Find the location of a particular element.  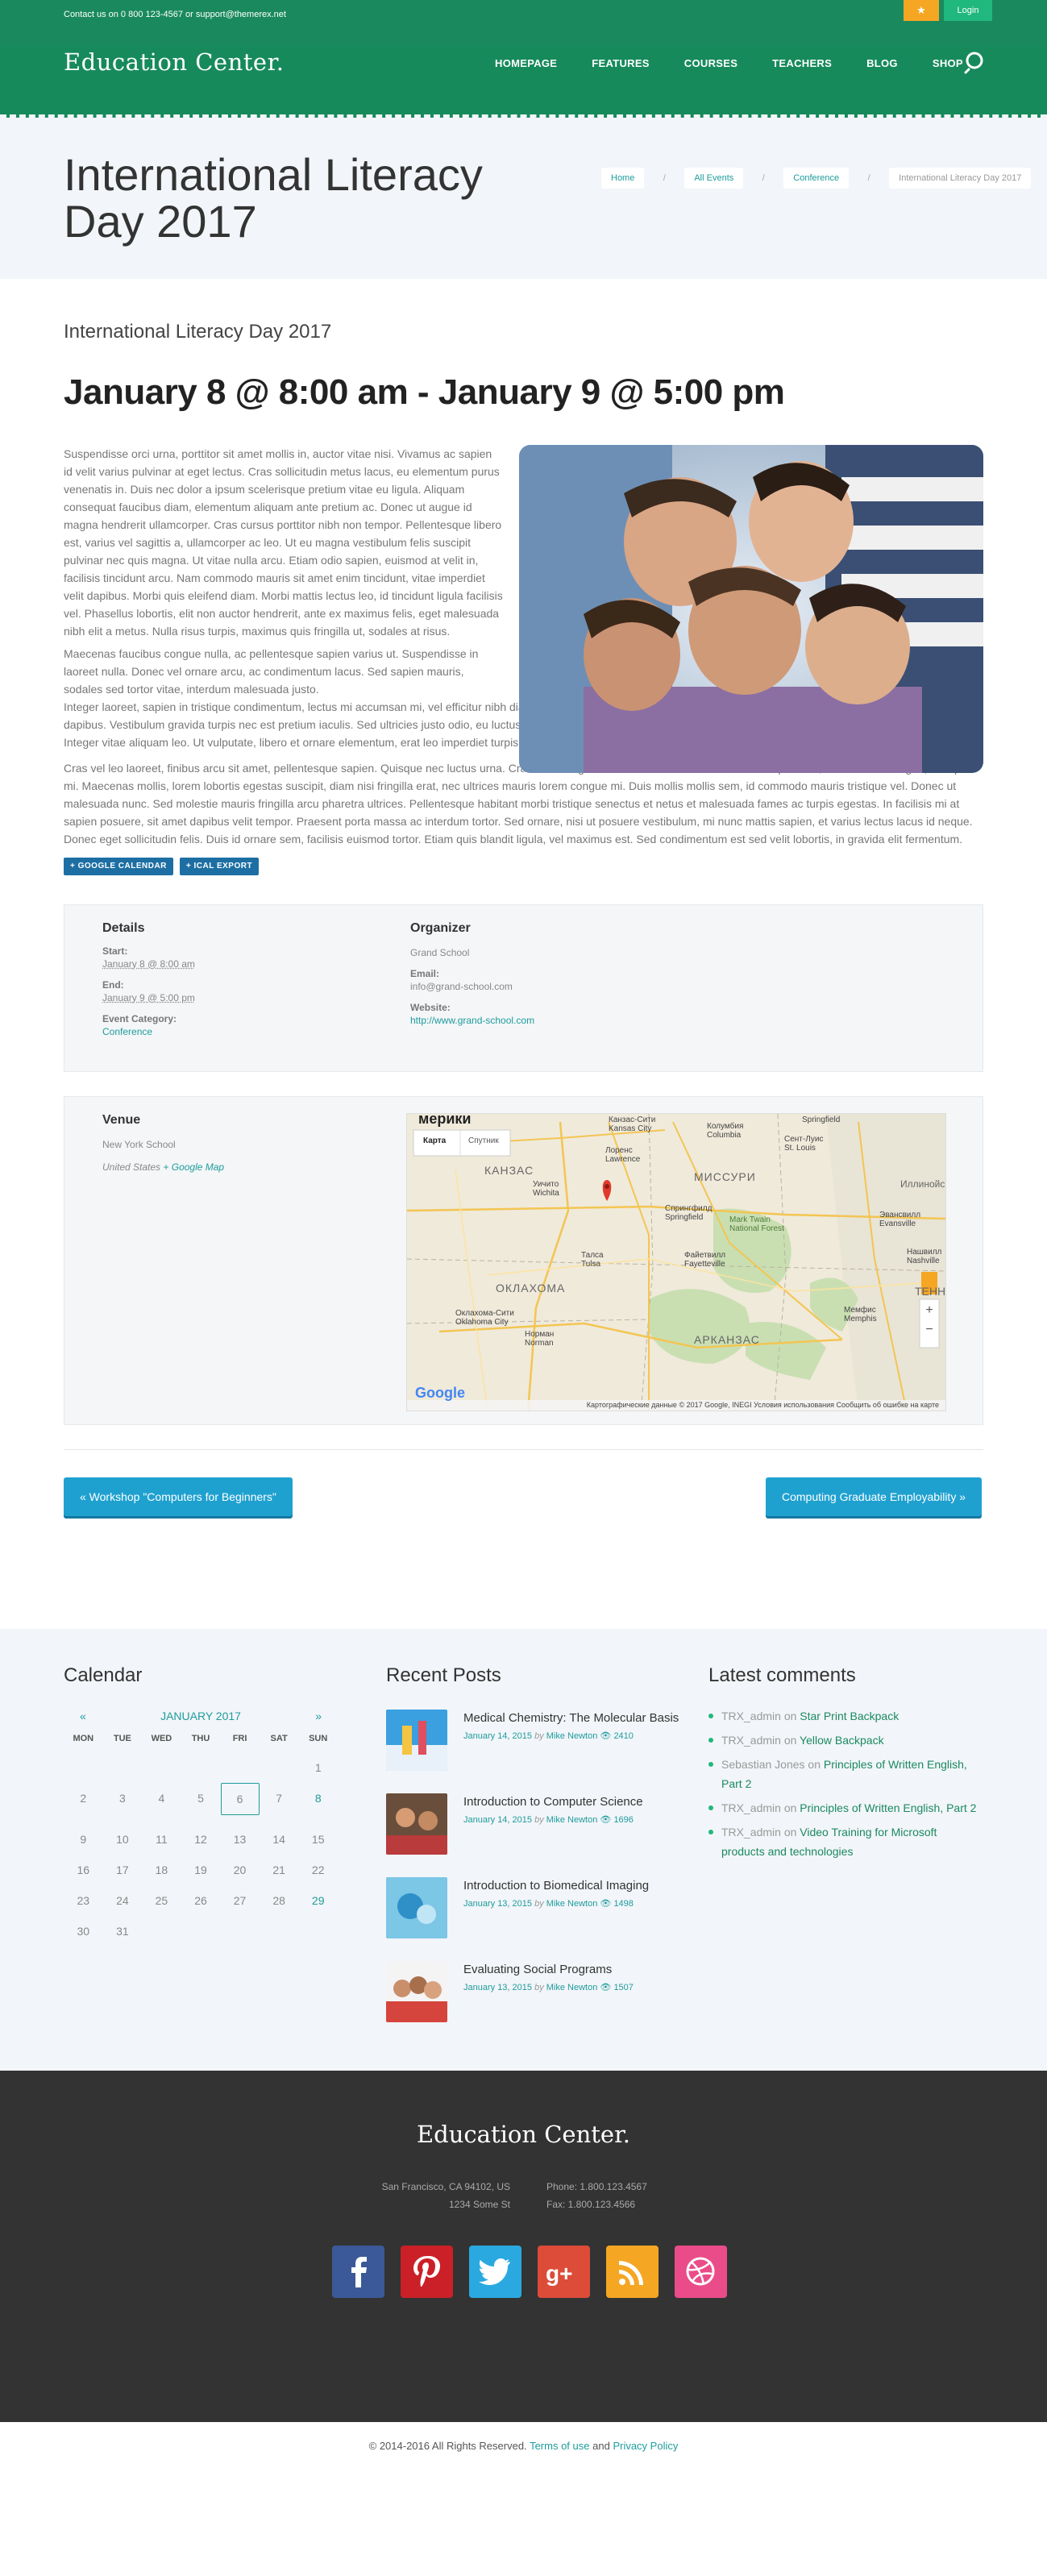

search-icon is located at coordinates (976, 62).